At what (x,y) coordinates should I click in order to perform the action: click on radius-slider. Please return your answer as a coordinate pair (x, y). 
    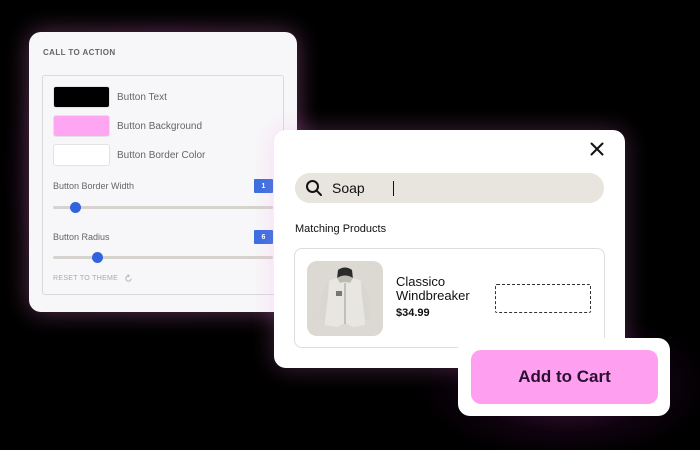
    Looking at the image, I should click on (163, 257).